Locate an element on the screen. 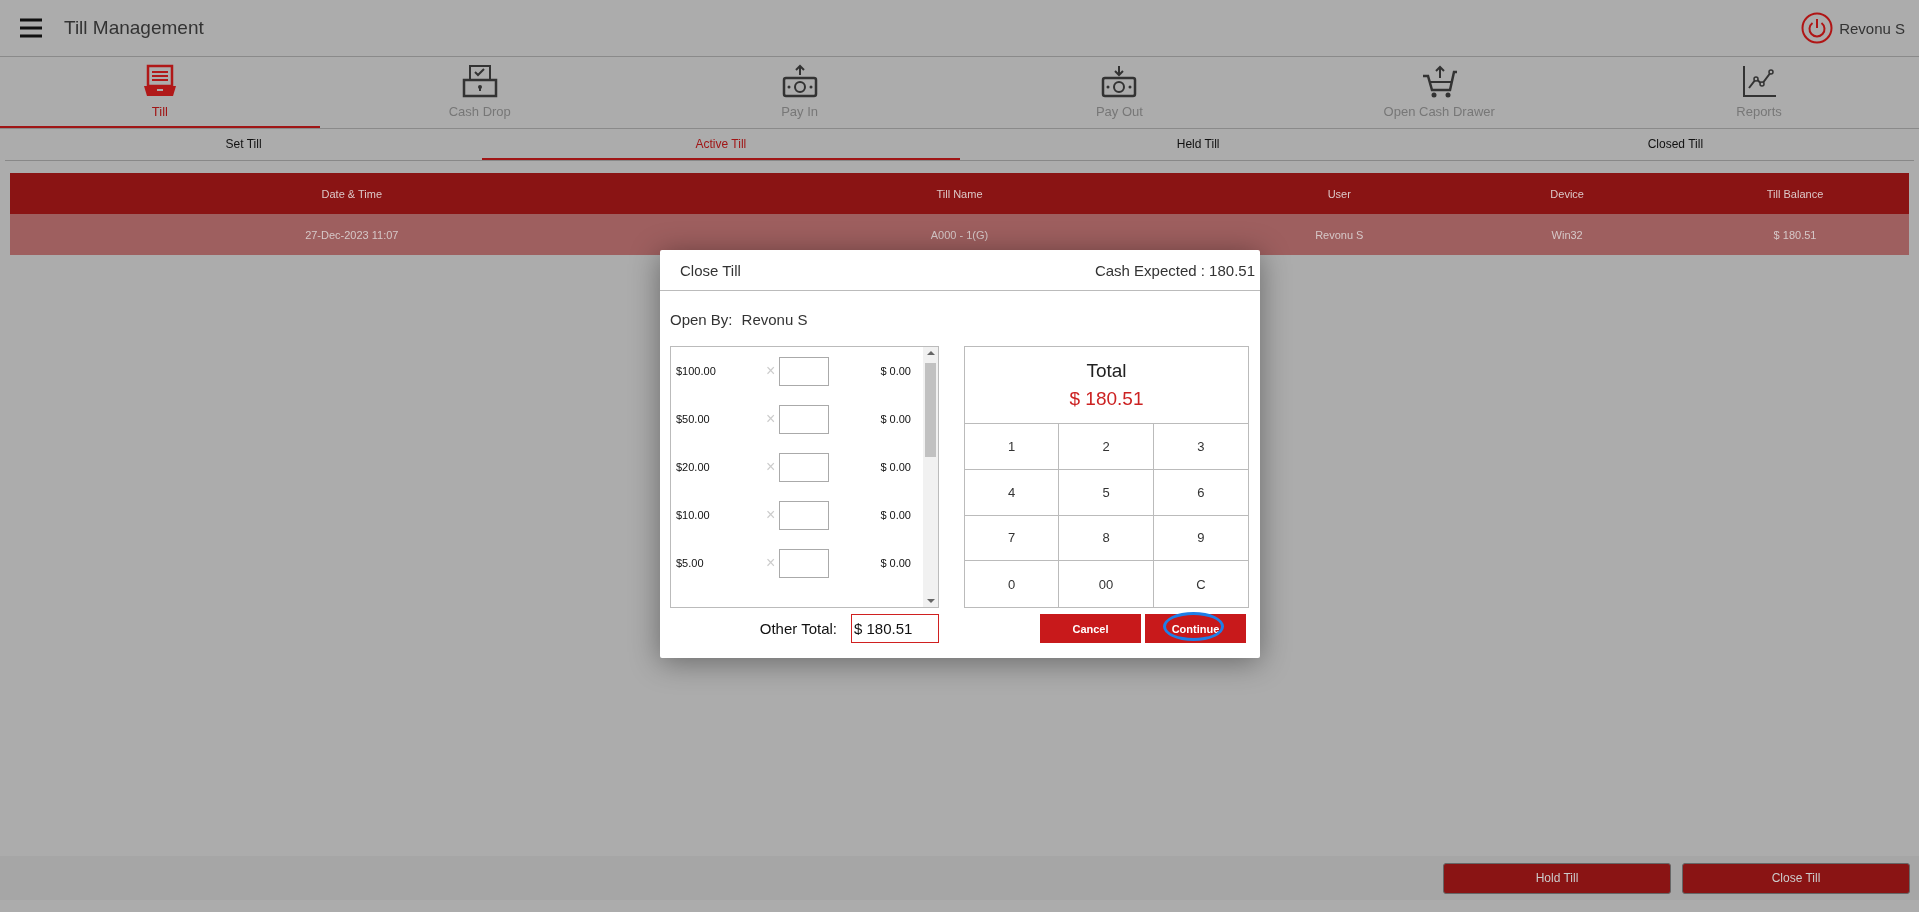 The image size is (1919, 912). denomination-label: $5.00 is located at coordinates (690, 563).